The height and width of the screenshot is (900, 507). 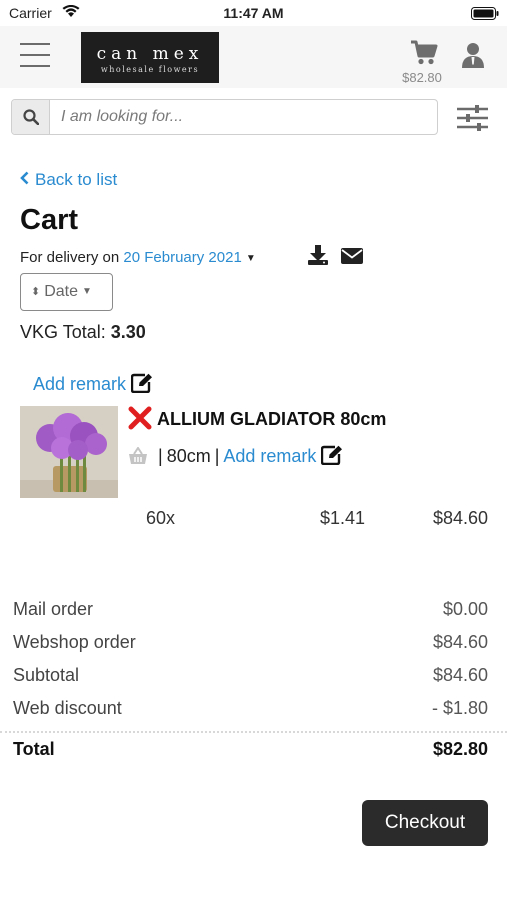 I want to click on sort-icon: ⬍, so click(x=36, y=292).